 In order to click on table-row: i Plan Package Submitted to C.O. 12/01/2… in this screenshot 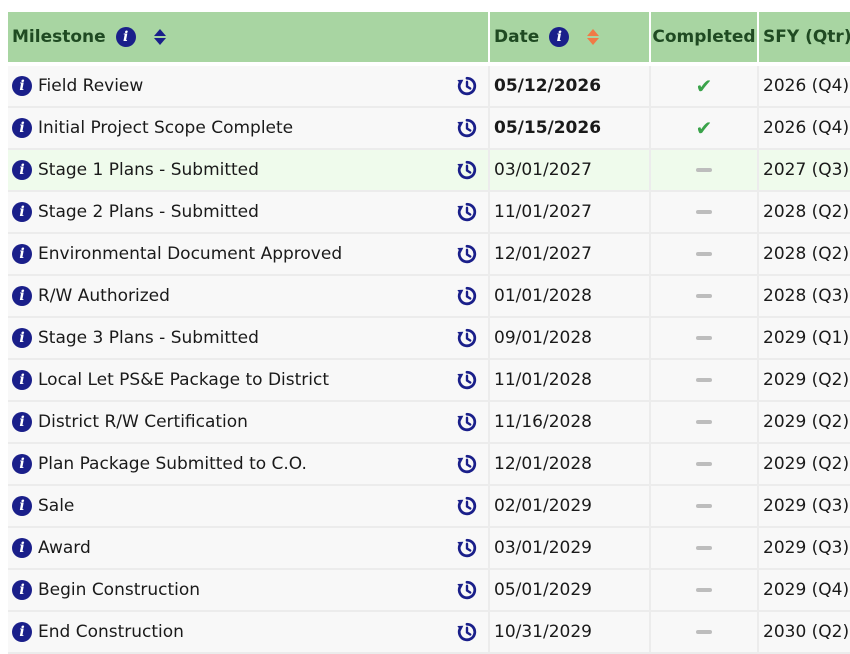, I will do `click(429, 464)`.